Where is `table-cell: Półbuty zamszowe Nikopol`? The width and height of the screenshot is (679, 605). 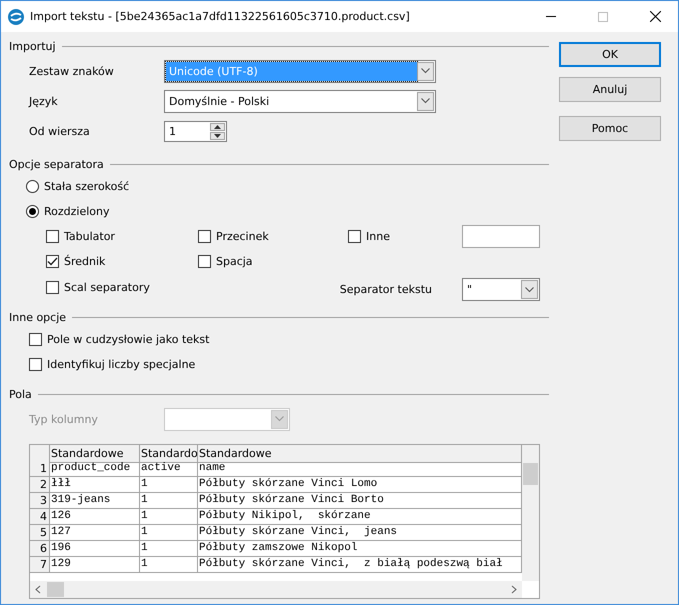 table-cell: Półbuty zamszowe Nikopol is located at coordinates (360, 549).